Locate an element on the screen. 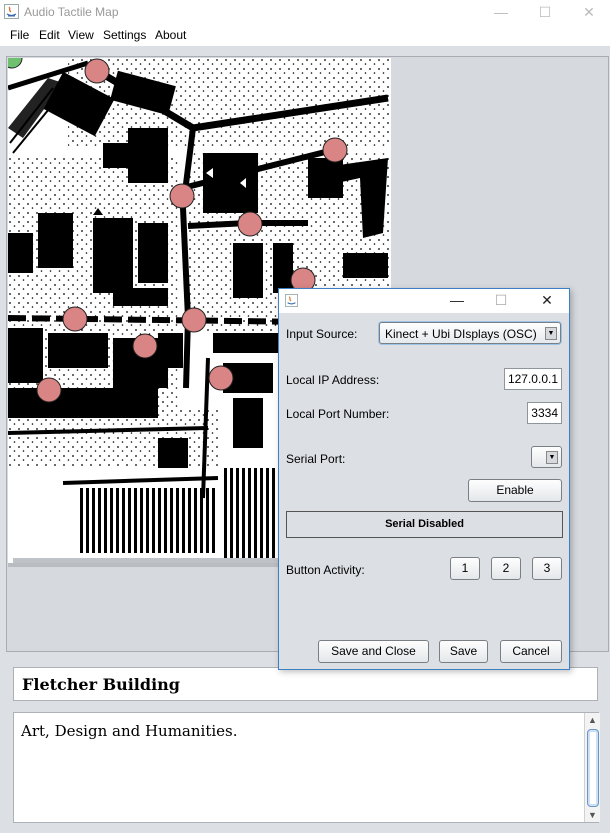 The image size is (610, 833). serial-status-panel: Serial Disabled is located at coordinates (424, 524).